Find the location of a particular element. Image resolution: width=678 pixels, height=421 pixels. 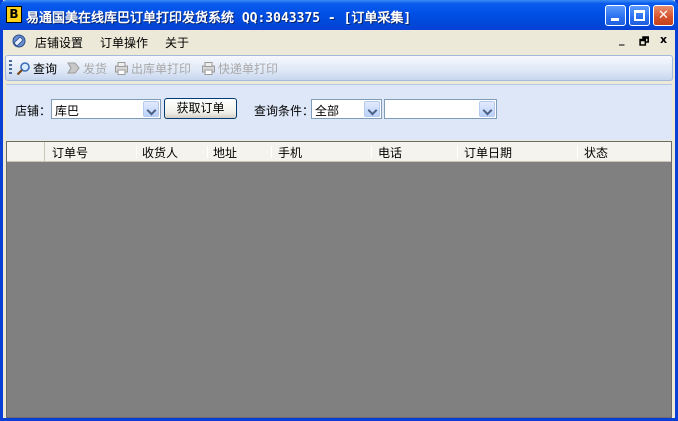

ship-icon is located at coordinates (73, 68).